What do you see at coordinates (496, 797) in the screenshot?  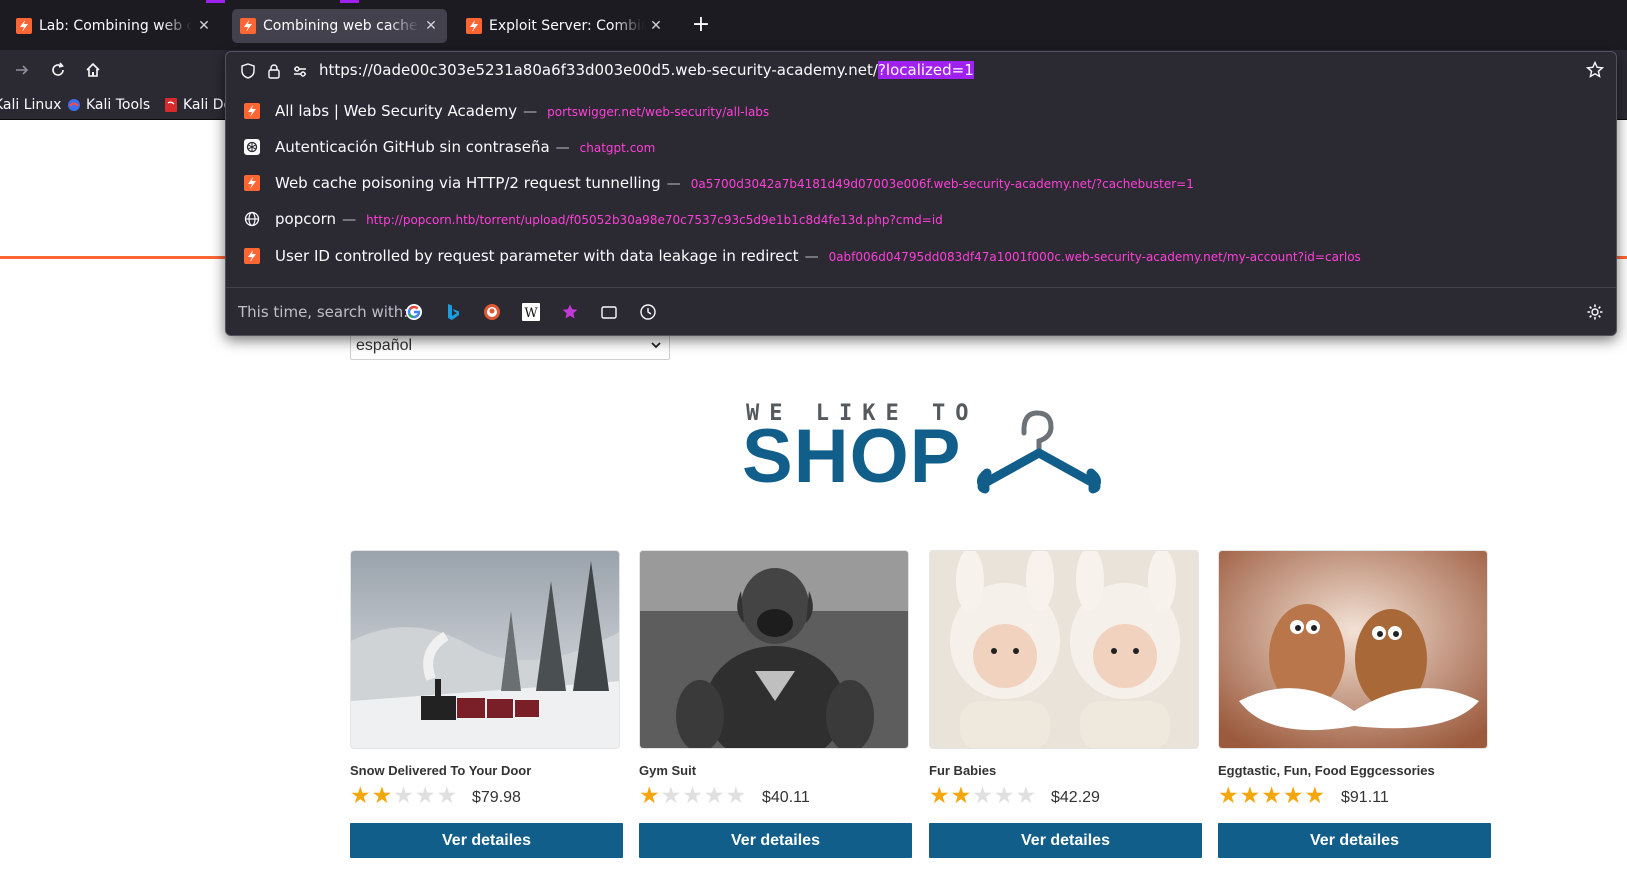 I see `product-price: $79.98` at bounding box center [496, 797].